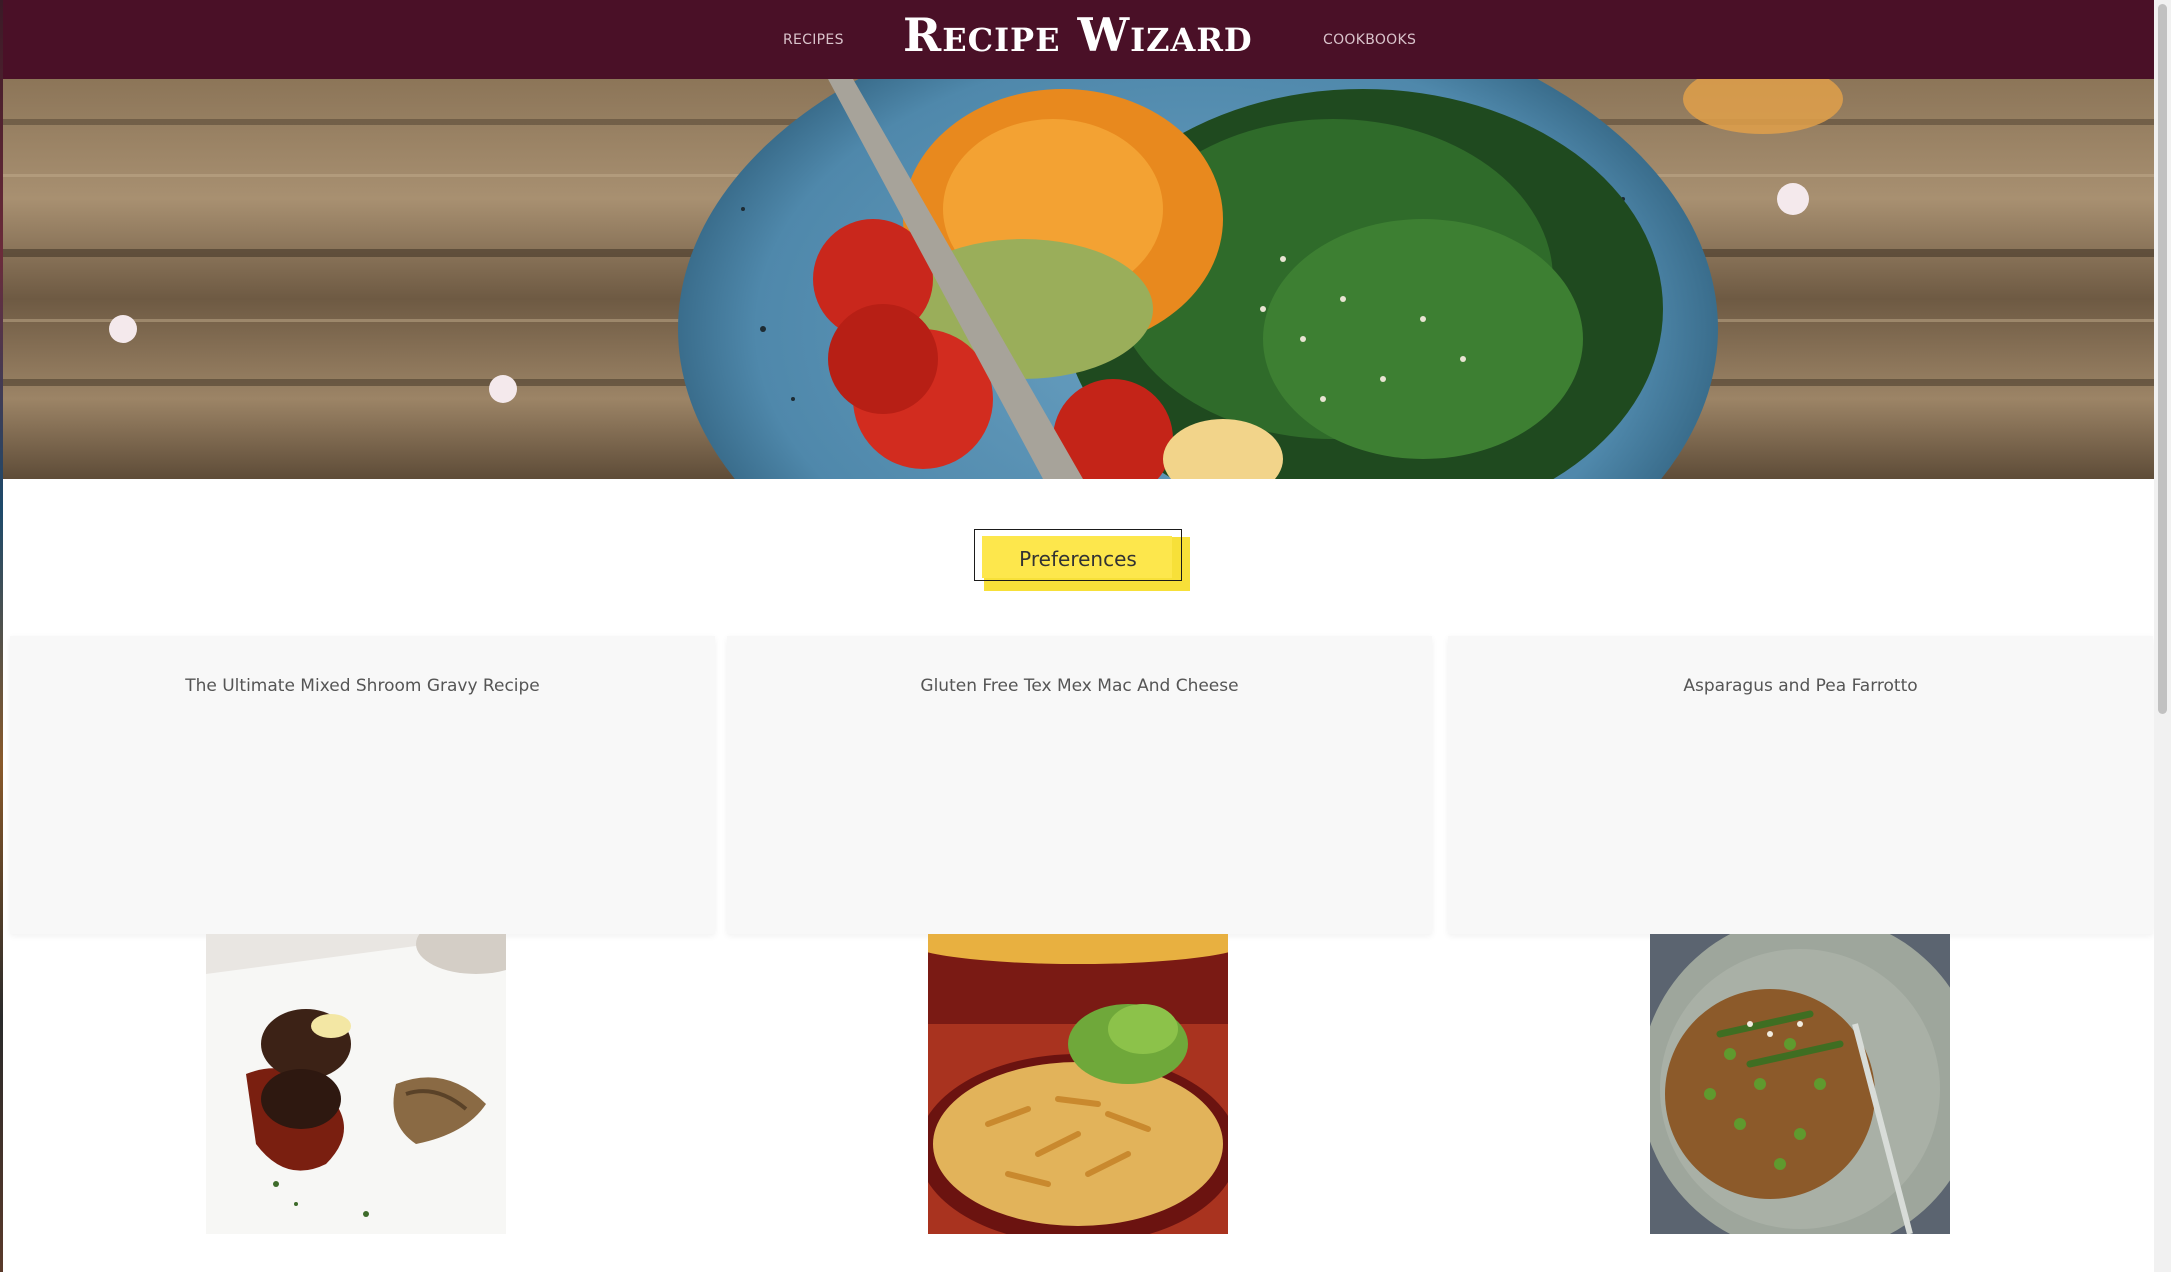 This screenshot has height=1272, width=2171. What do you see at coordinates (2162, 359) in the screenshot?
I see `scrollbar-thumb` at bounding box center [2162, 359].